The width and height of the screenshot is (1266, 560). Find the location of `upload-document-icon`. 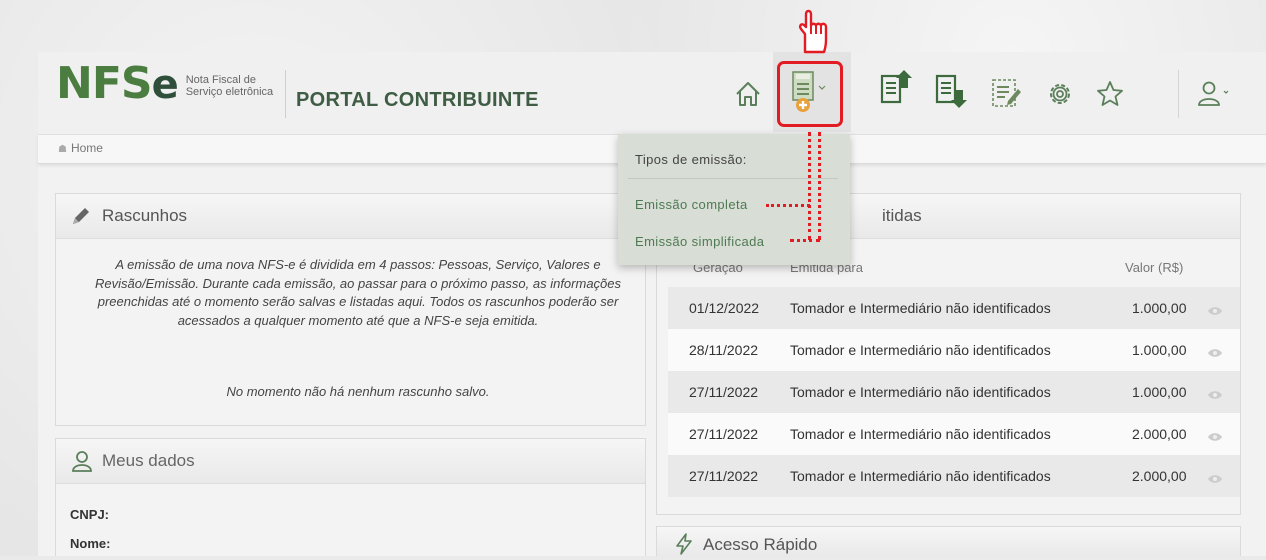

upload-document-icon is located at coordinates (896, 88).